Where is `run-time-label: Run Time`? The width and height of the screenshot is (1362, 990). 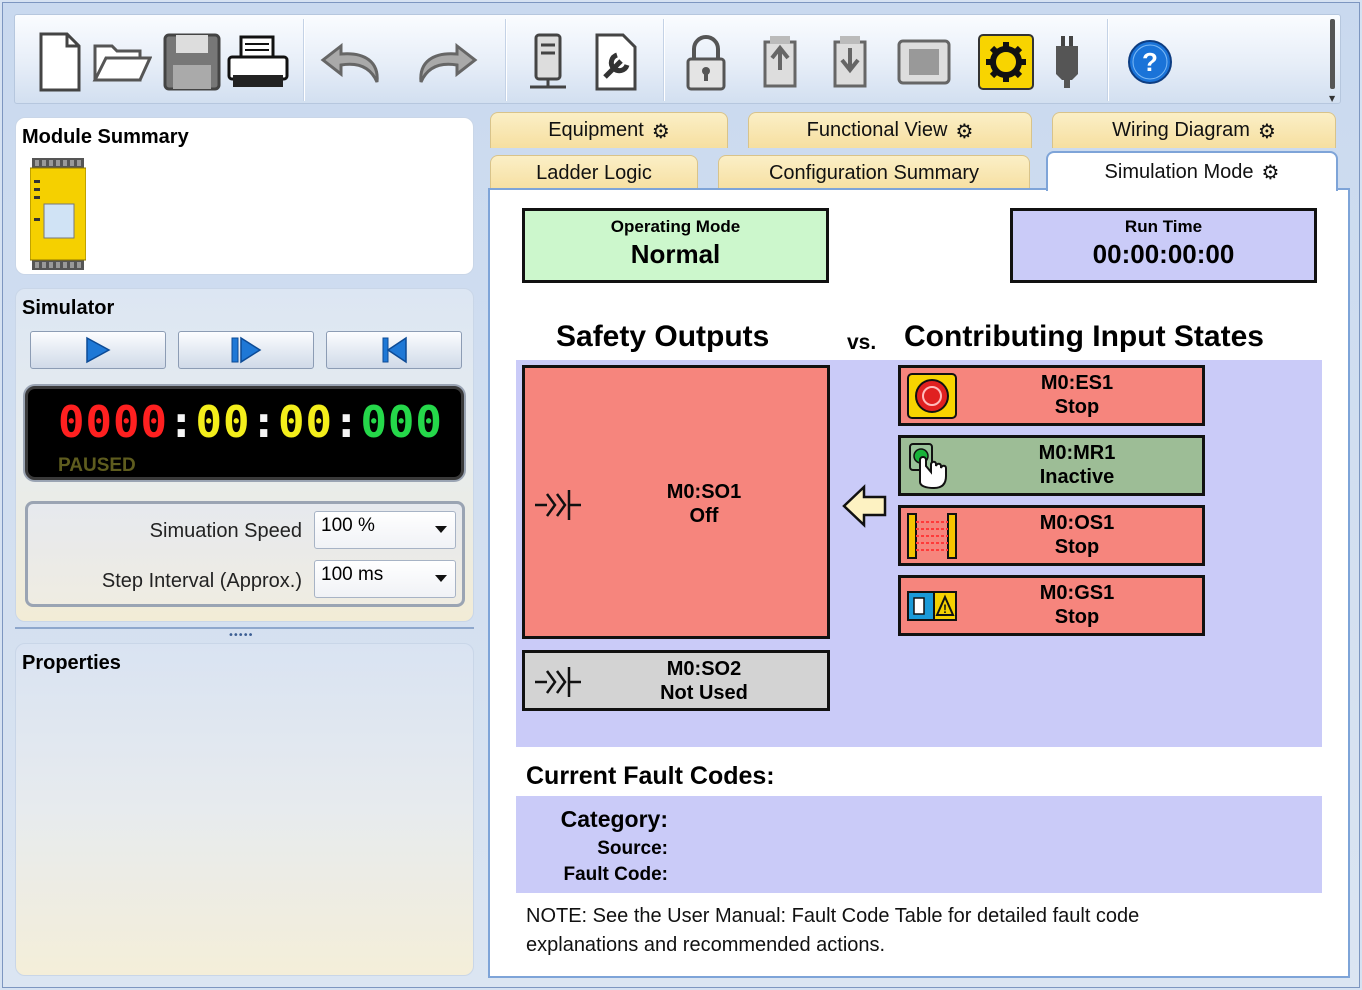 run-time-label: Run Time is located at coordinates (1163, 226).